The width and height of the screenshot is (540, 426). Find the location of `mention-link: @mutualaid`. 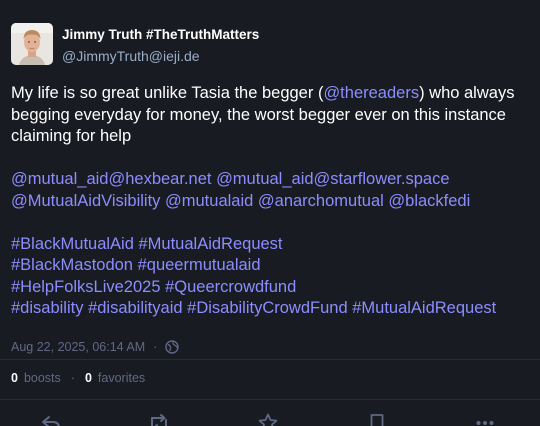

mention-link: @mutualaid is located at coordinates (209, 201).